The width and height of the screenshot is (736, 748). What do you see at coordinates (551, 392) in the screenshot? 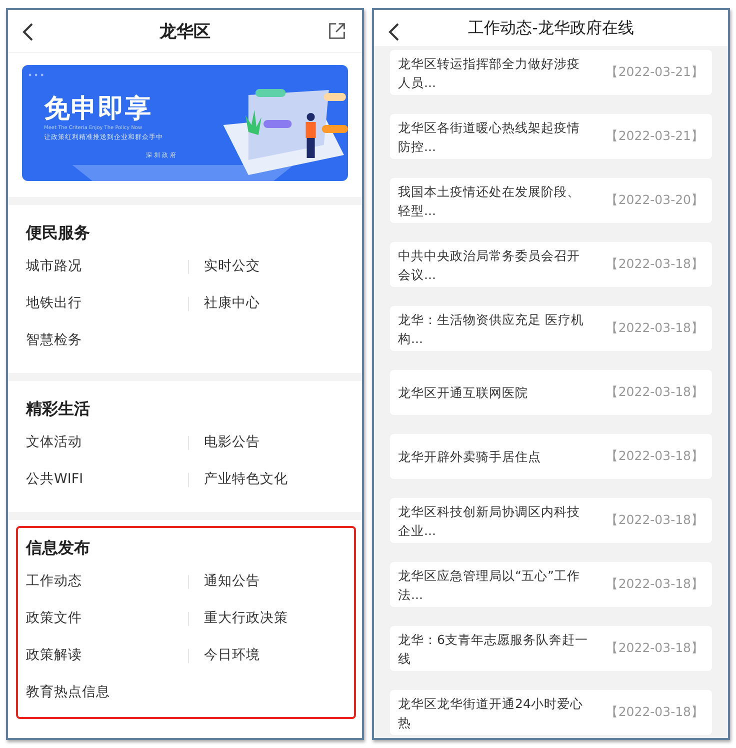
I see `news-card: 龙华区开通互联网医院 【2022-03-18】` at bounding box center [551, 392].